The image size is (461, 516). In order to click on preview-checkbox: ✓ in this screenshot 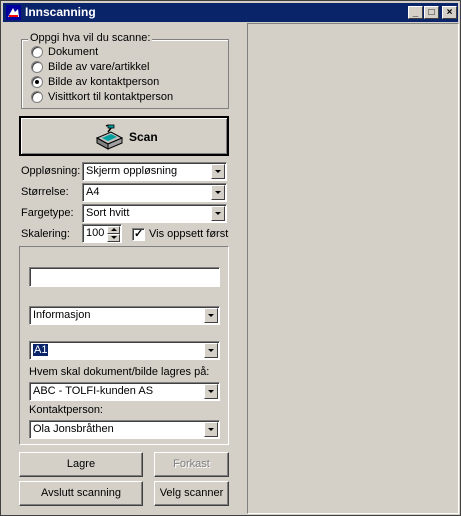, I will do `click(138, 234)`.